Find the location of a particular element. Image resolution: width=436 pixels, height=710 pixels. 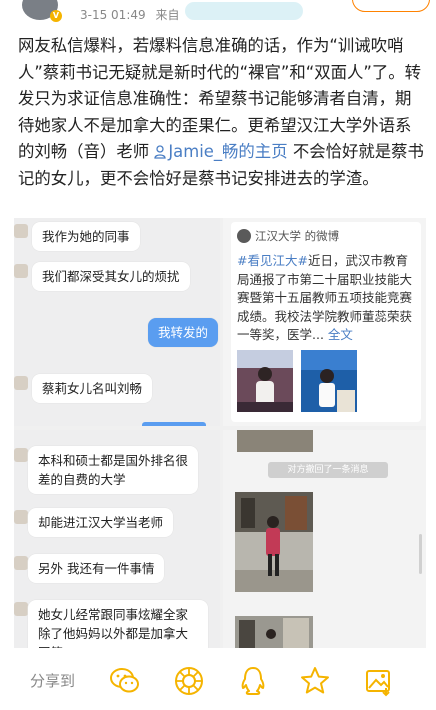

chat-message: 她女儿经常跟同事炫耀全家除了他妈妈以外都是加拿大国籍 is located at coordinates (118, 624).